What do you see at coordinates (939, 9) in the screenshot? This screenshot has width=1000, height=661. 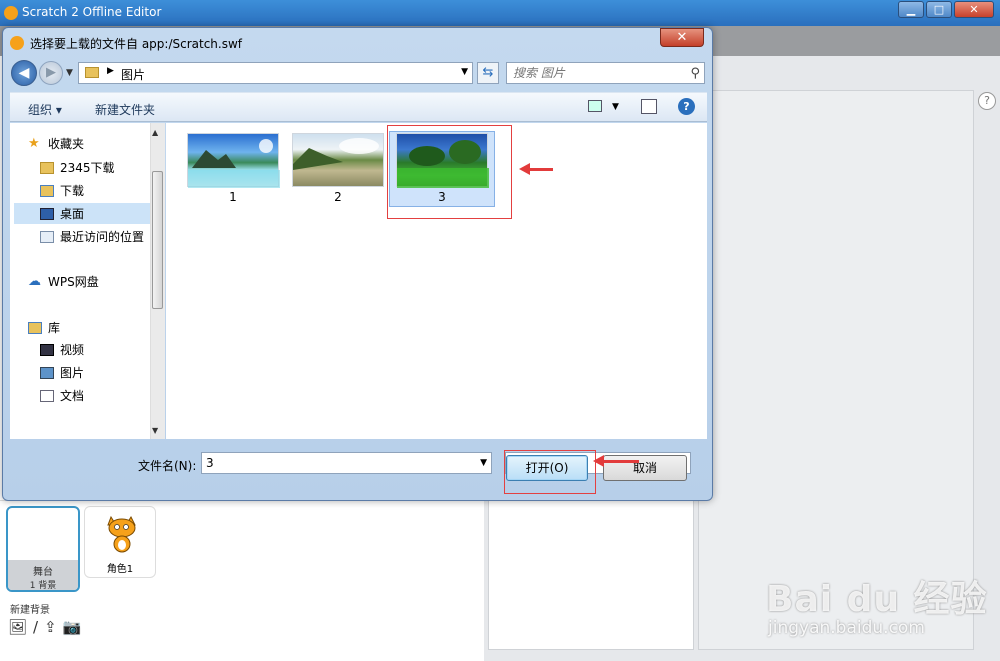 I see `maximize-button: □` at bounding box center [939, 9].